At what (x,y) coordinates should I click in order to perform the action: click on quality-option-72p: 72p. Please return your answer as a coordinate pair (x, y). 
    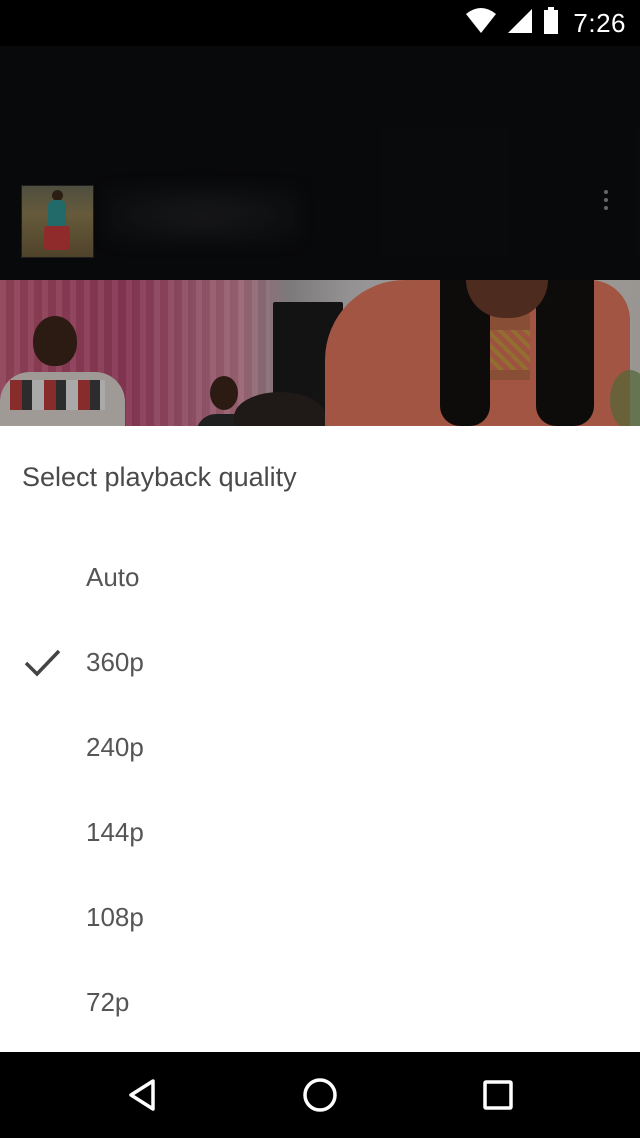
    Looking at the image, I should click on (320, 1002).